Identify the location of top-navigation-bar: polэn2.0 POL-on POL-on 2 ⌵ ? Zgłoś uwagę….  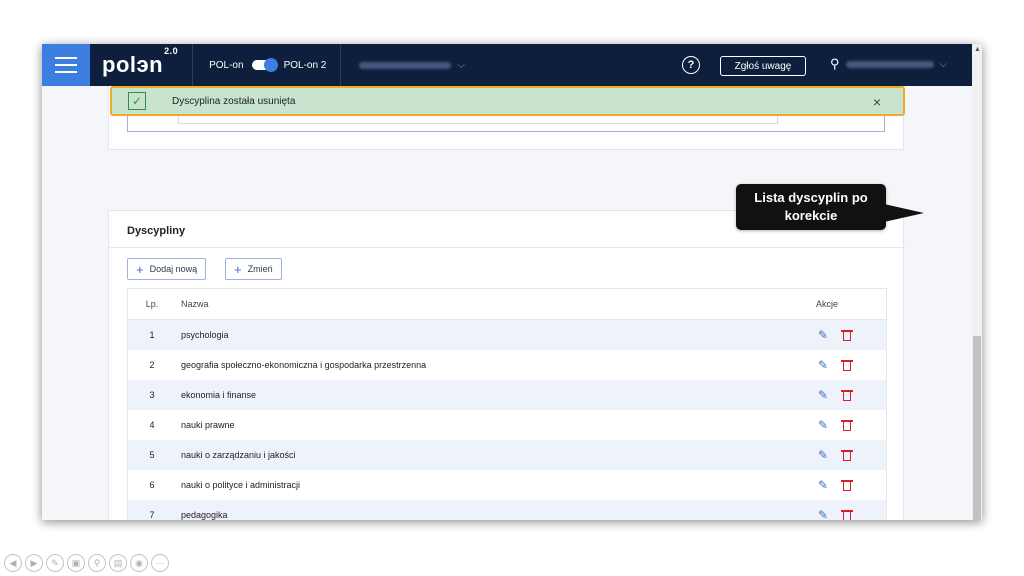
(507, 65).